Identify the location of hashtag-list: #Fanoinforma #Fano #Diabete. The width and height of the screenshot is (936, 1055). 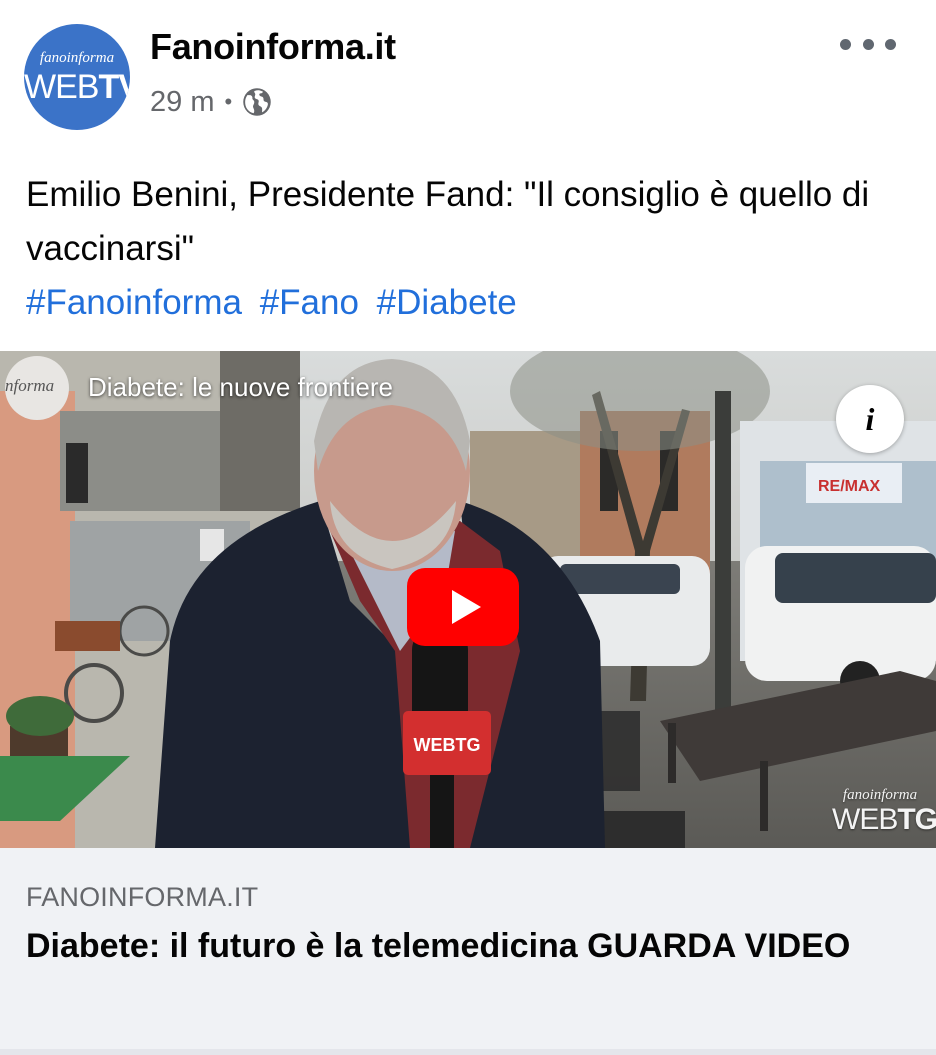
(275, 303).